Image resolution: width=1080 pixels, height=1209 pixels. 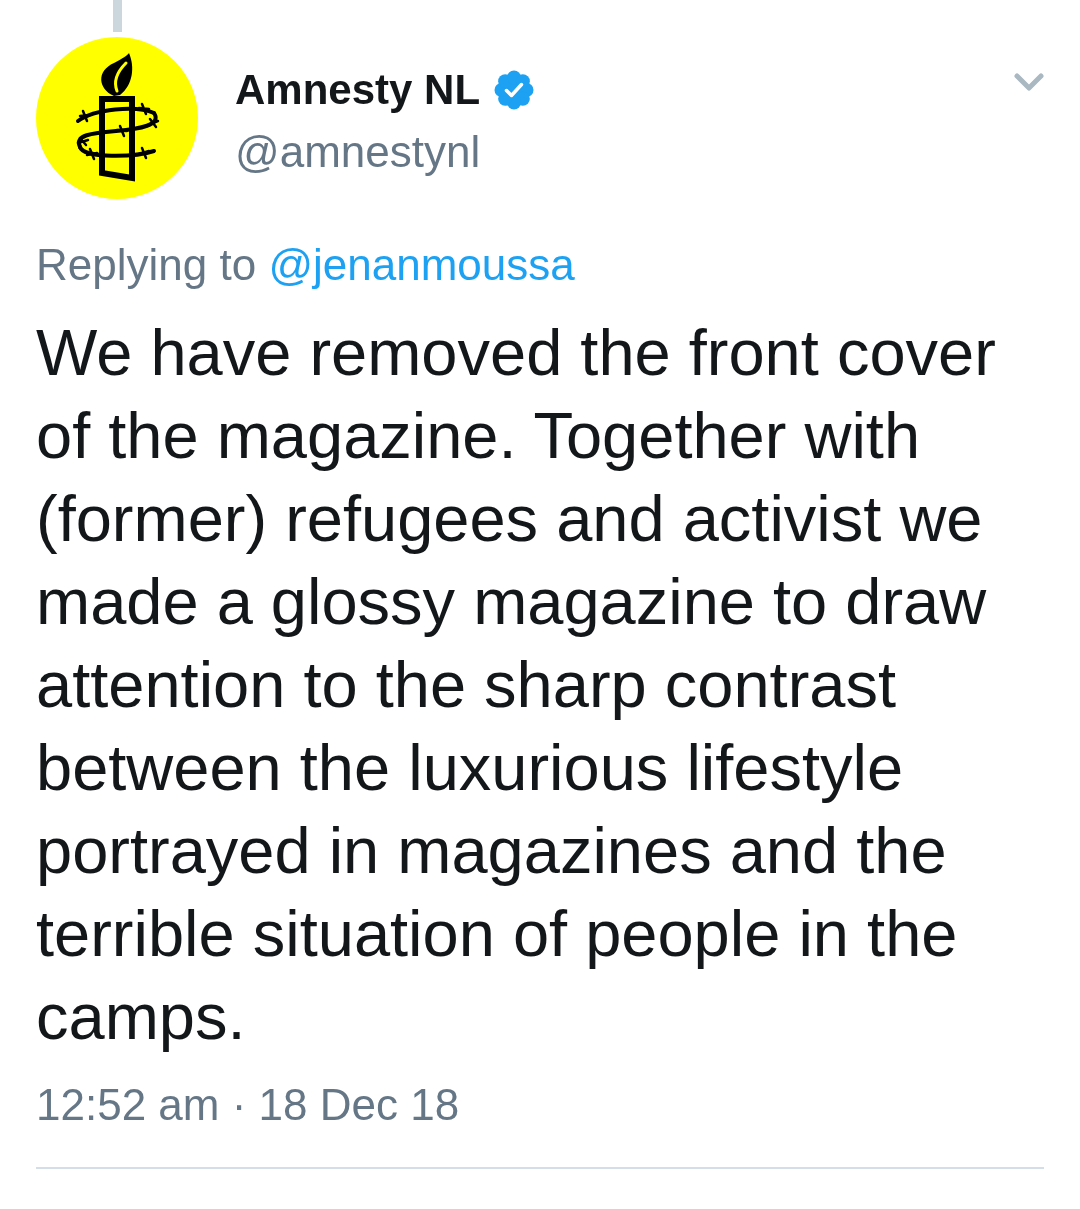 I want to click on timestamp: 12:52 am · 18 Dec 18, so click(x=248, y=1105).